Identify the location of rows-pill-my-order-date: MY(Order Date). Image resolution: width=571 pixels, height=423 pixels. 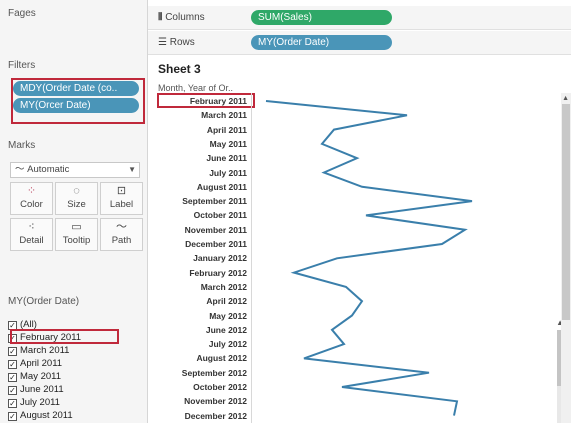
(321, 42).